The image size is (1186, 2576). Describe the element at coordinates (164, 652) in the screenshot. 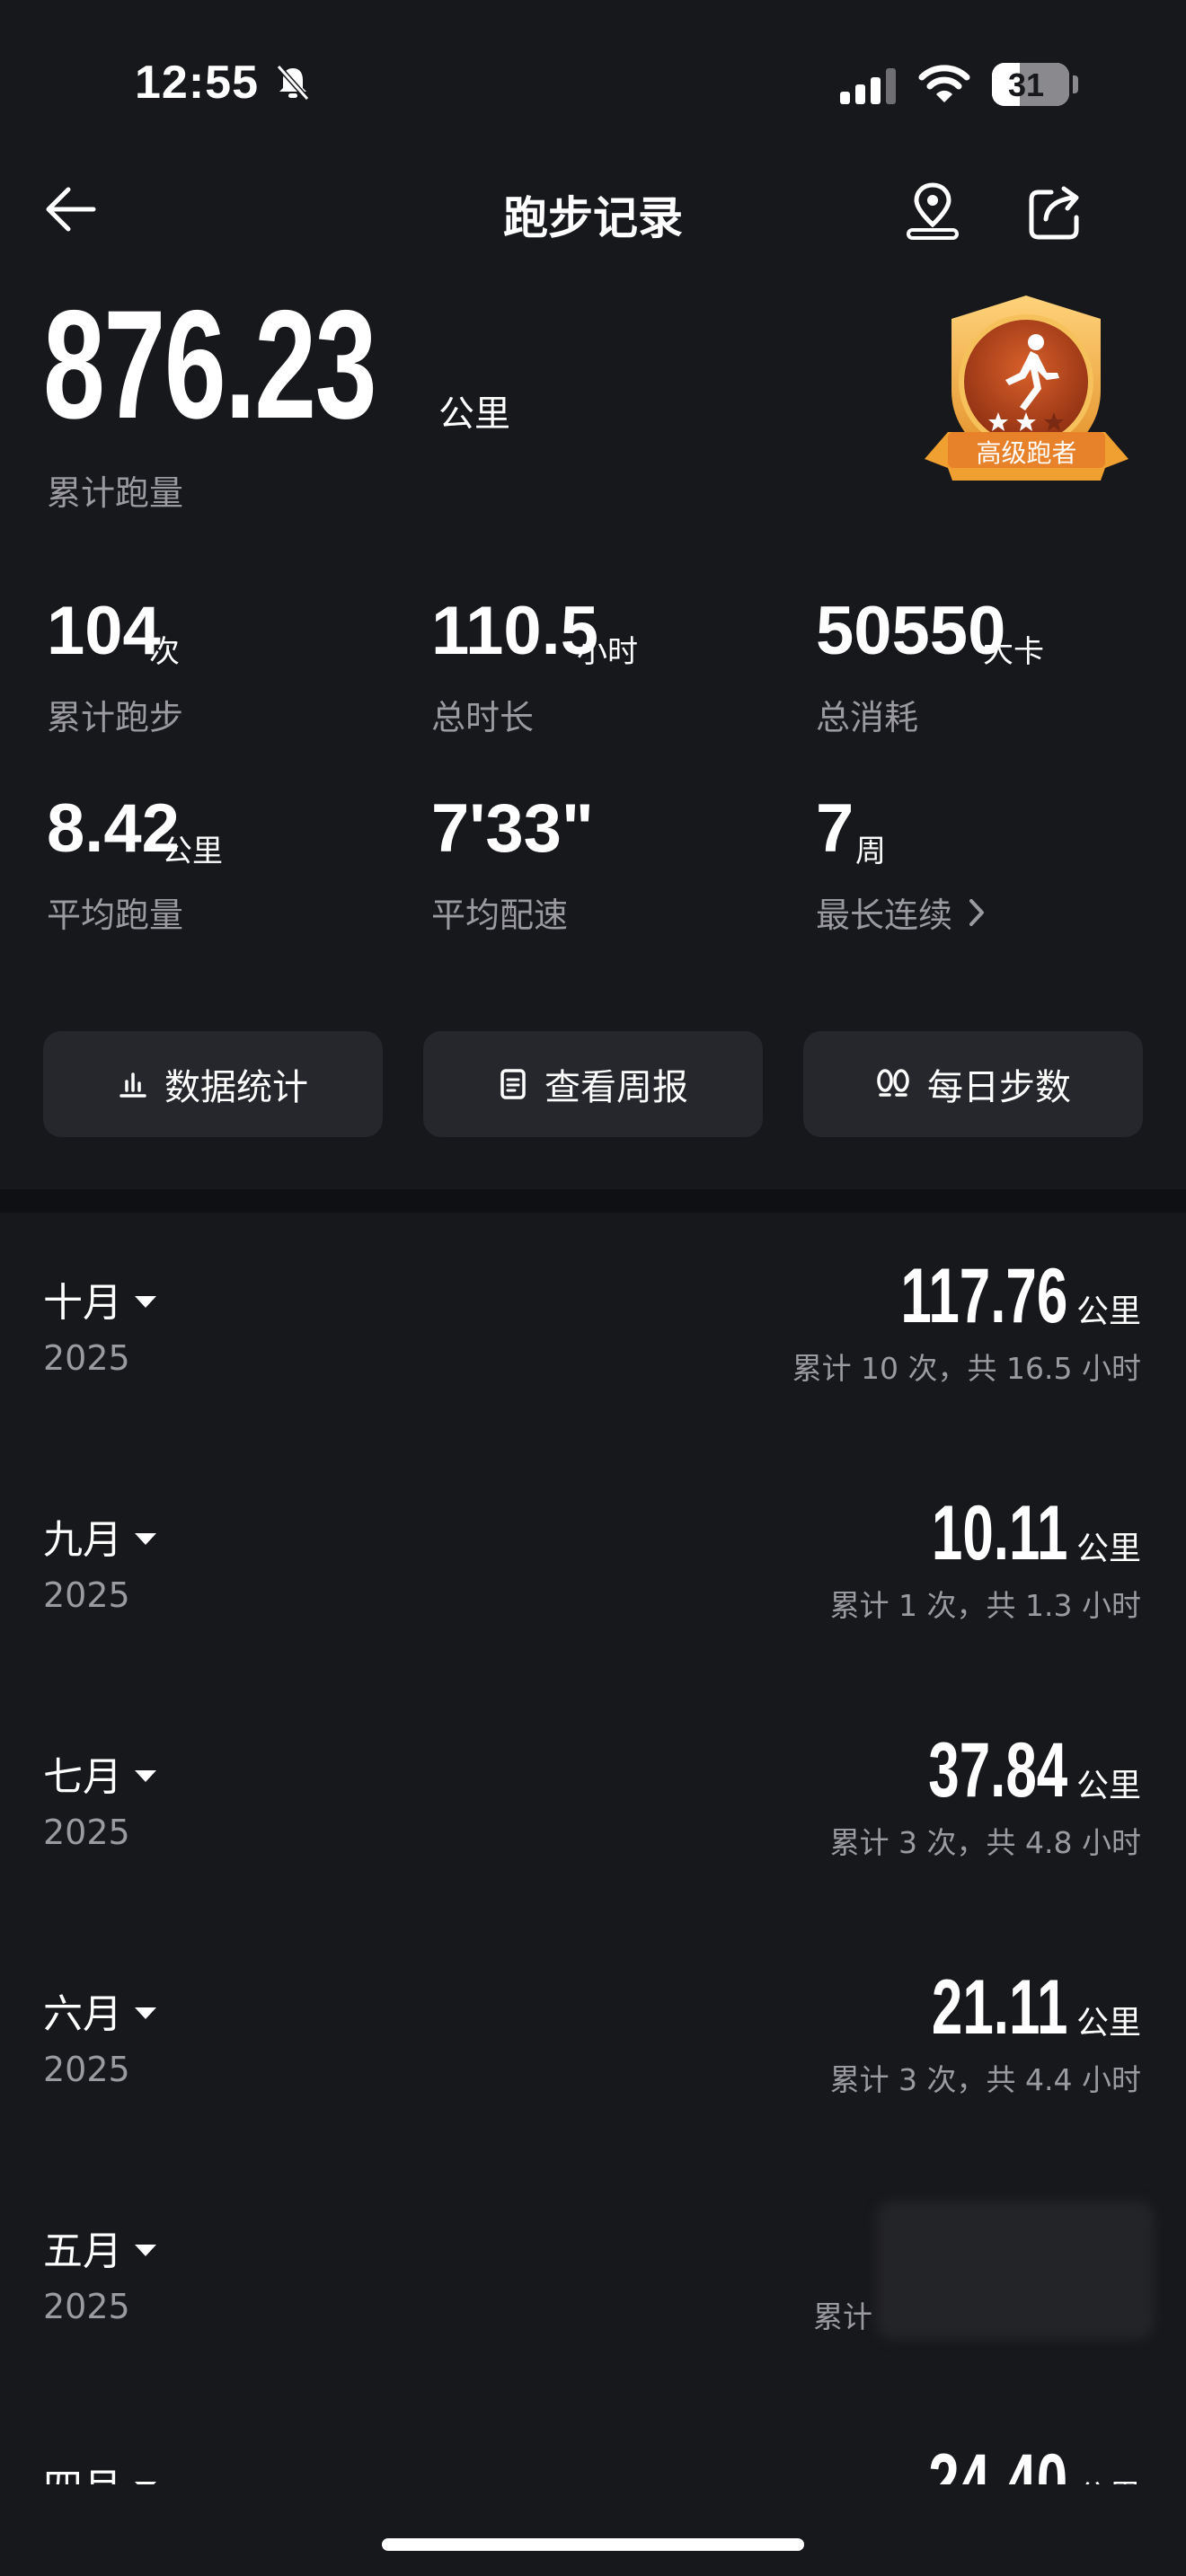

I see `stat-runs-unit: 次` at that location.